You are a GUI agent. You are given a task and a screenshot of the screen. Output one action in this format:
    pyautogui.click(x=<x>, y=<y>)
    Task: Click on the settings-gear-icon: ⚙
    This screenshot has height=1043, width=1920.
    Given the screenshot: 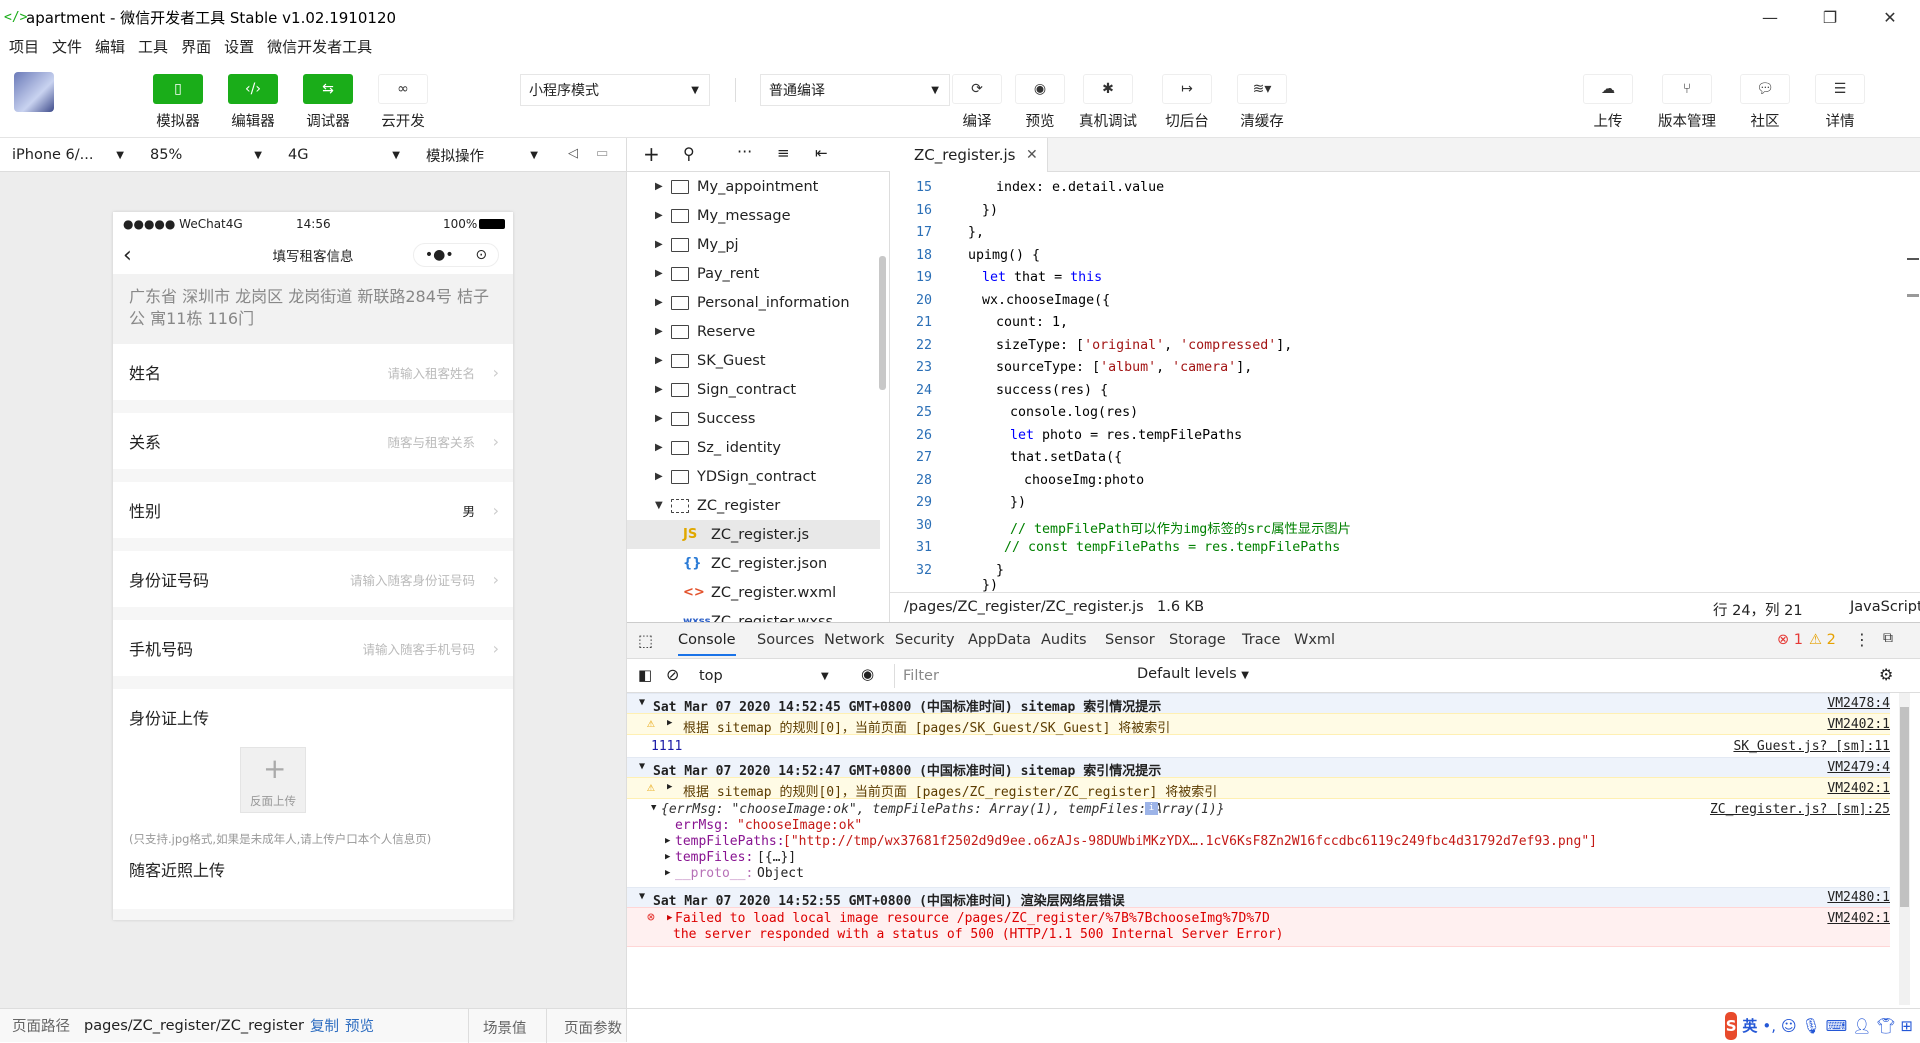 What is the action you would take?
    pyautogui.click(x=1886, y=674)
    